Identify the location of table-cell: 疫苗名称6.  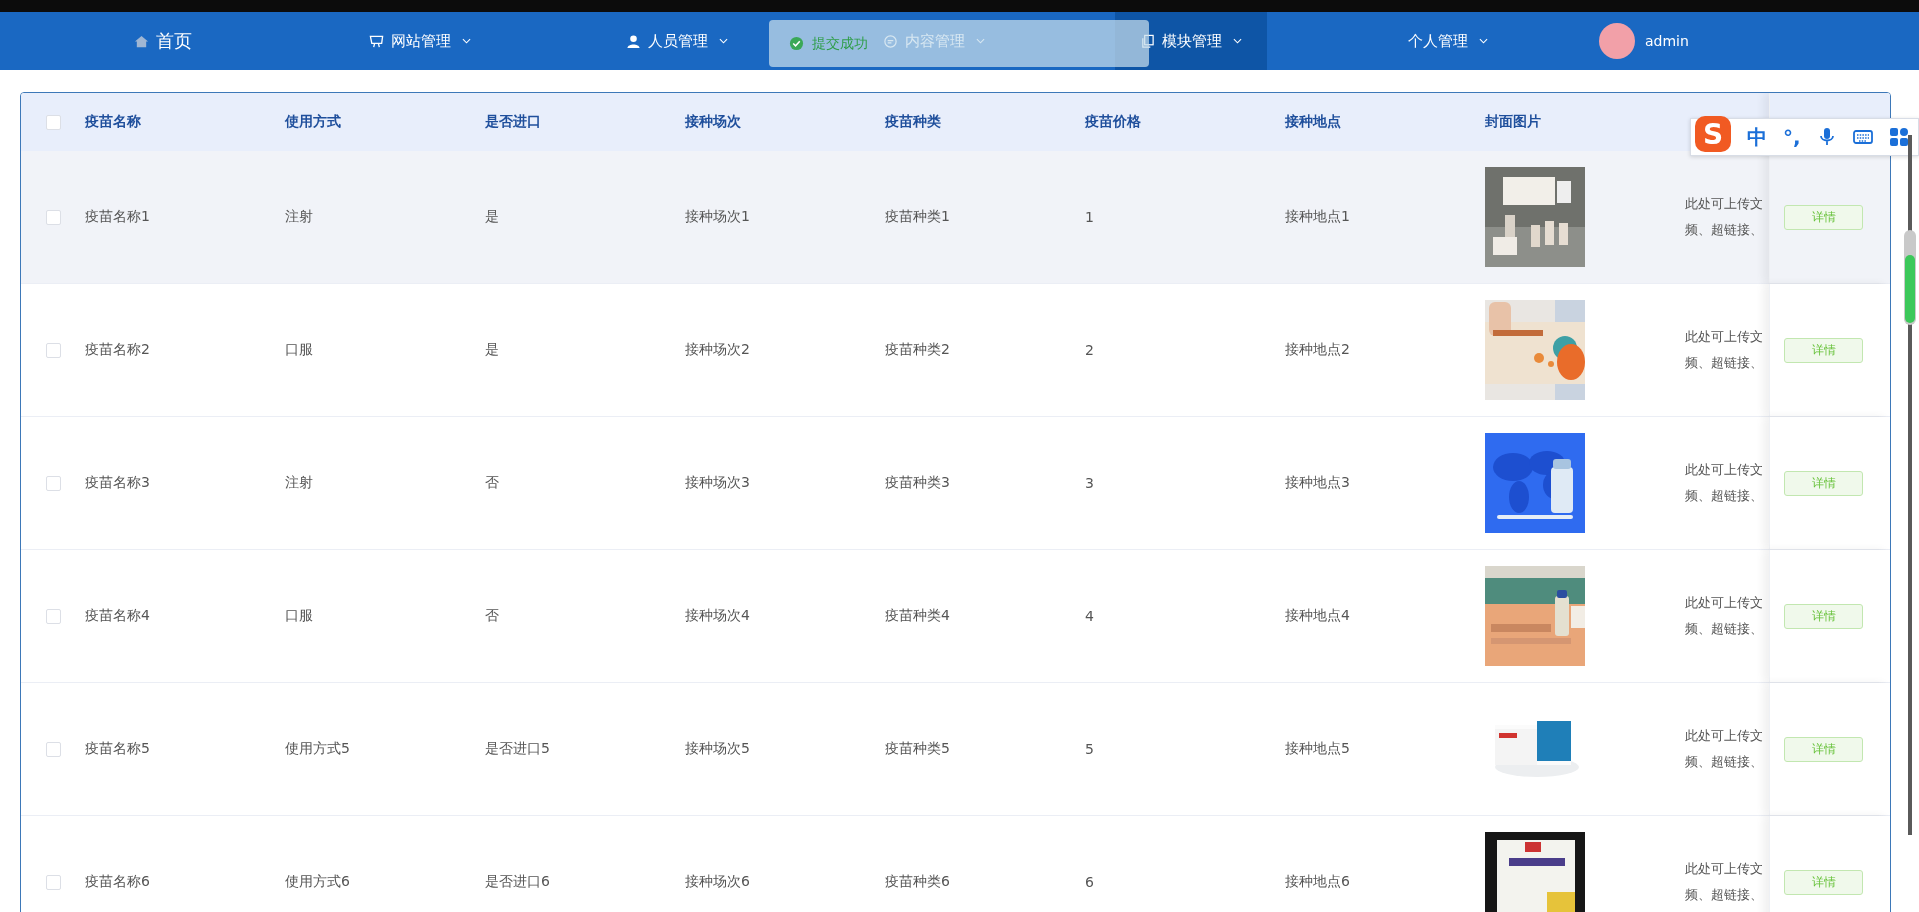
(117, 882).